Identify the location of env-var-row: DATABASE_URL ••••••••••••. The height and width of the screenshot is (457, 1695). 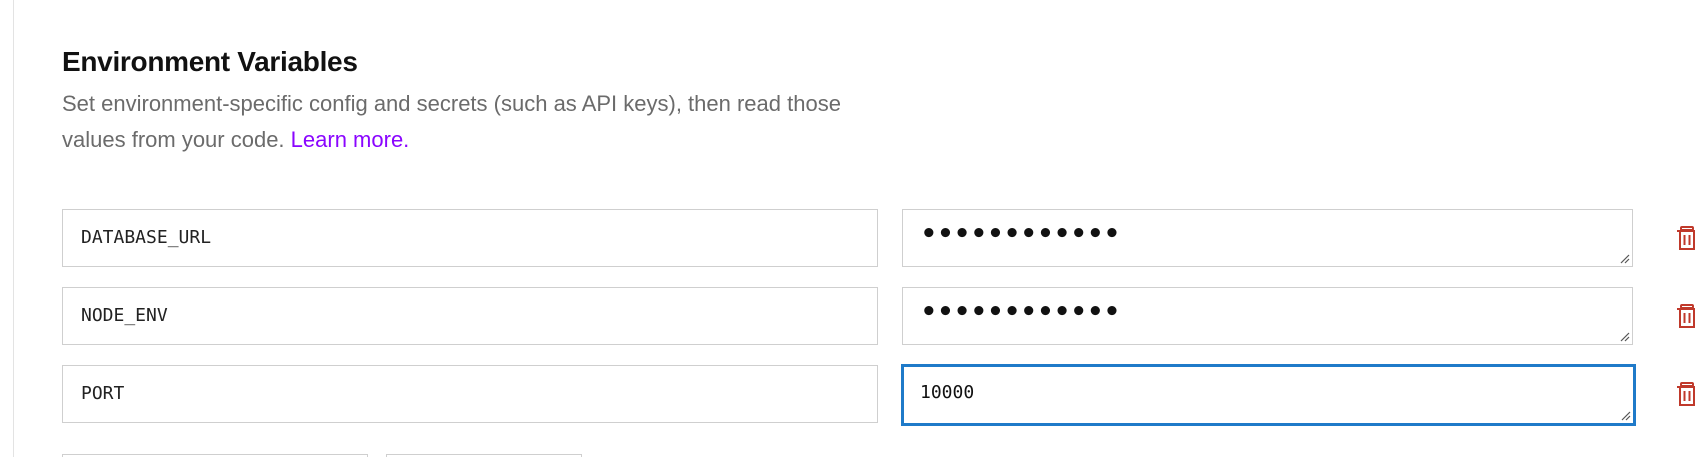
(878, 239).